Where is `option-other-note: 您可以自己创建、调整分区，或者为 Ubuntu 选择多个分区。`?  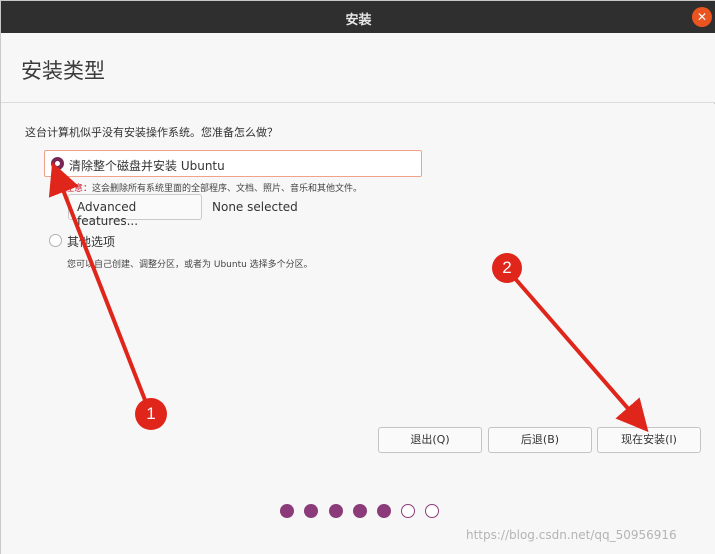
option-other-note: 您可以自己创建、调整分区，或者为 Ubuntu 选择多个分区。 is located at coordinates (190, 265).